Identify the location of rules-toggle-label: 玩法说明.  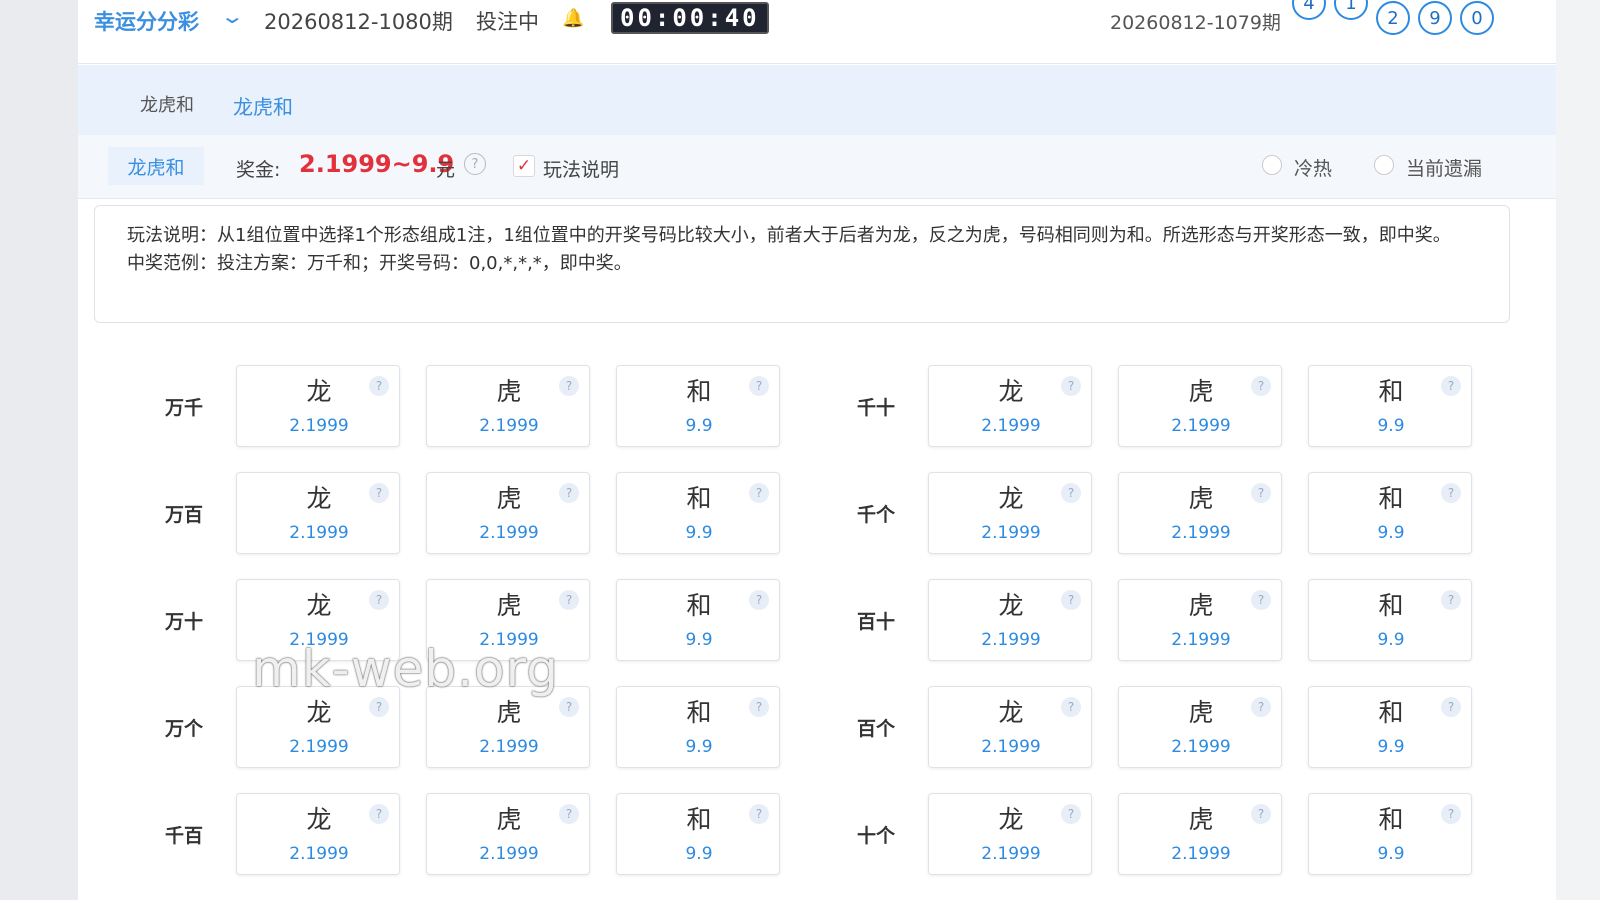
(581, 168).